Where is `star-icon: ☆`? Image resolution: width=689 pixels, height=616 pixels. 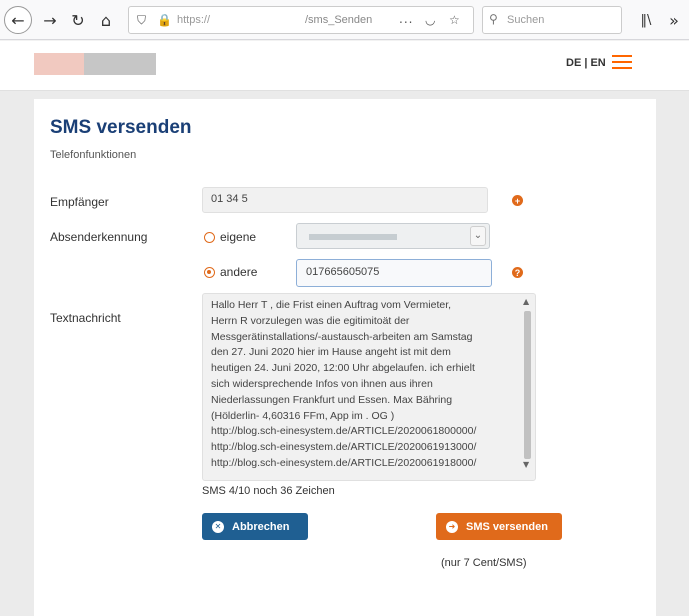 star-icon: ☆ is located at coordinates (454, 20).